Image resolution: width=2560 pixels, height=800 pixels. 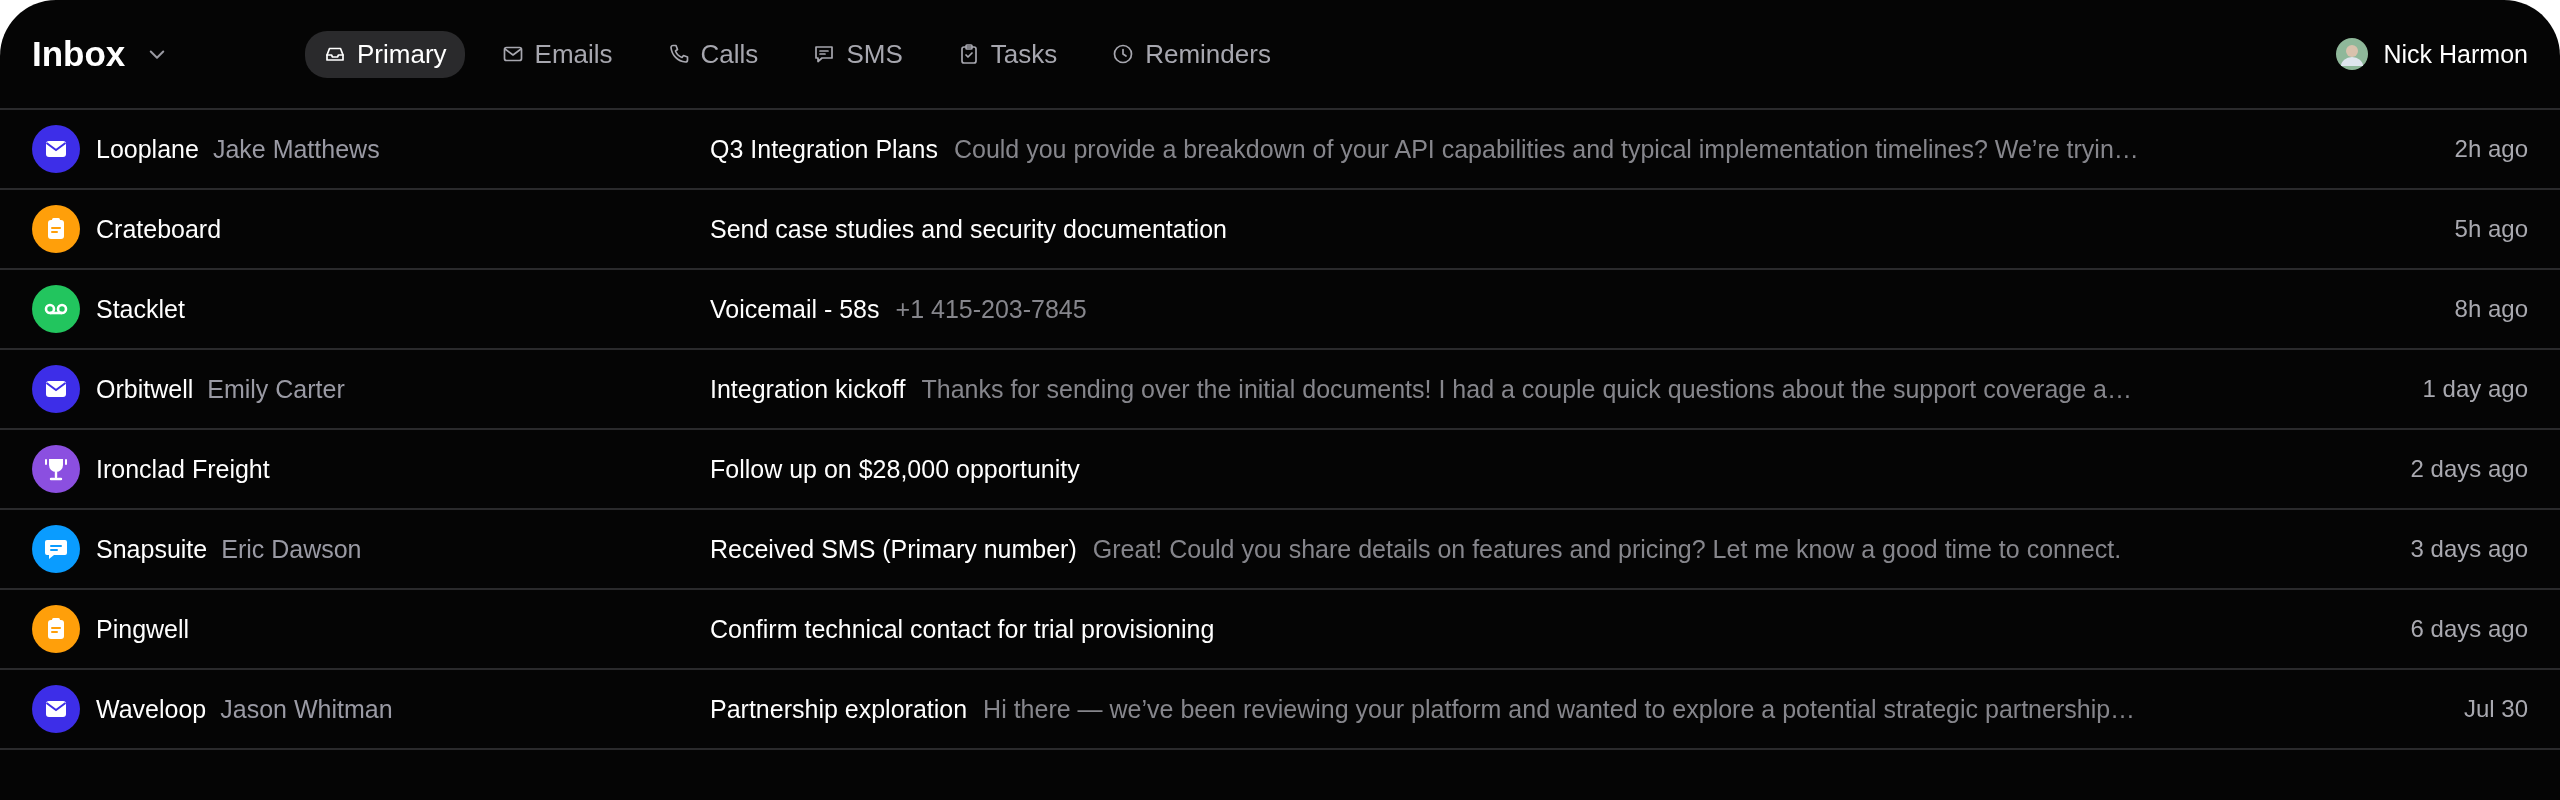 I want to click on message-subject: Received SMS (Primary number), so click(x=893, y=549).